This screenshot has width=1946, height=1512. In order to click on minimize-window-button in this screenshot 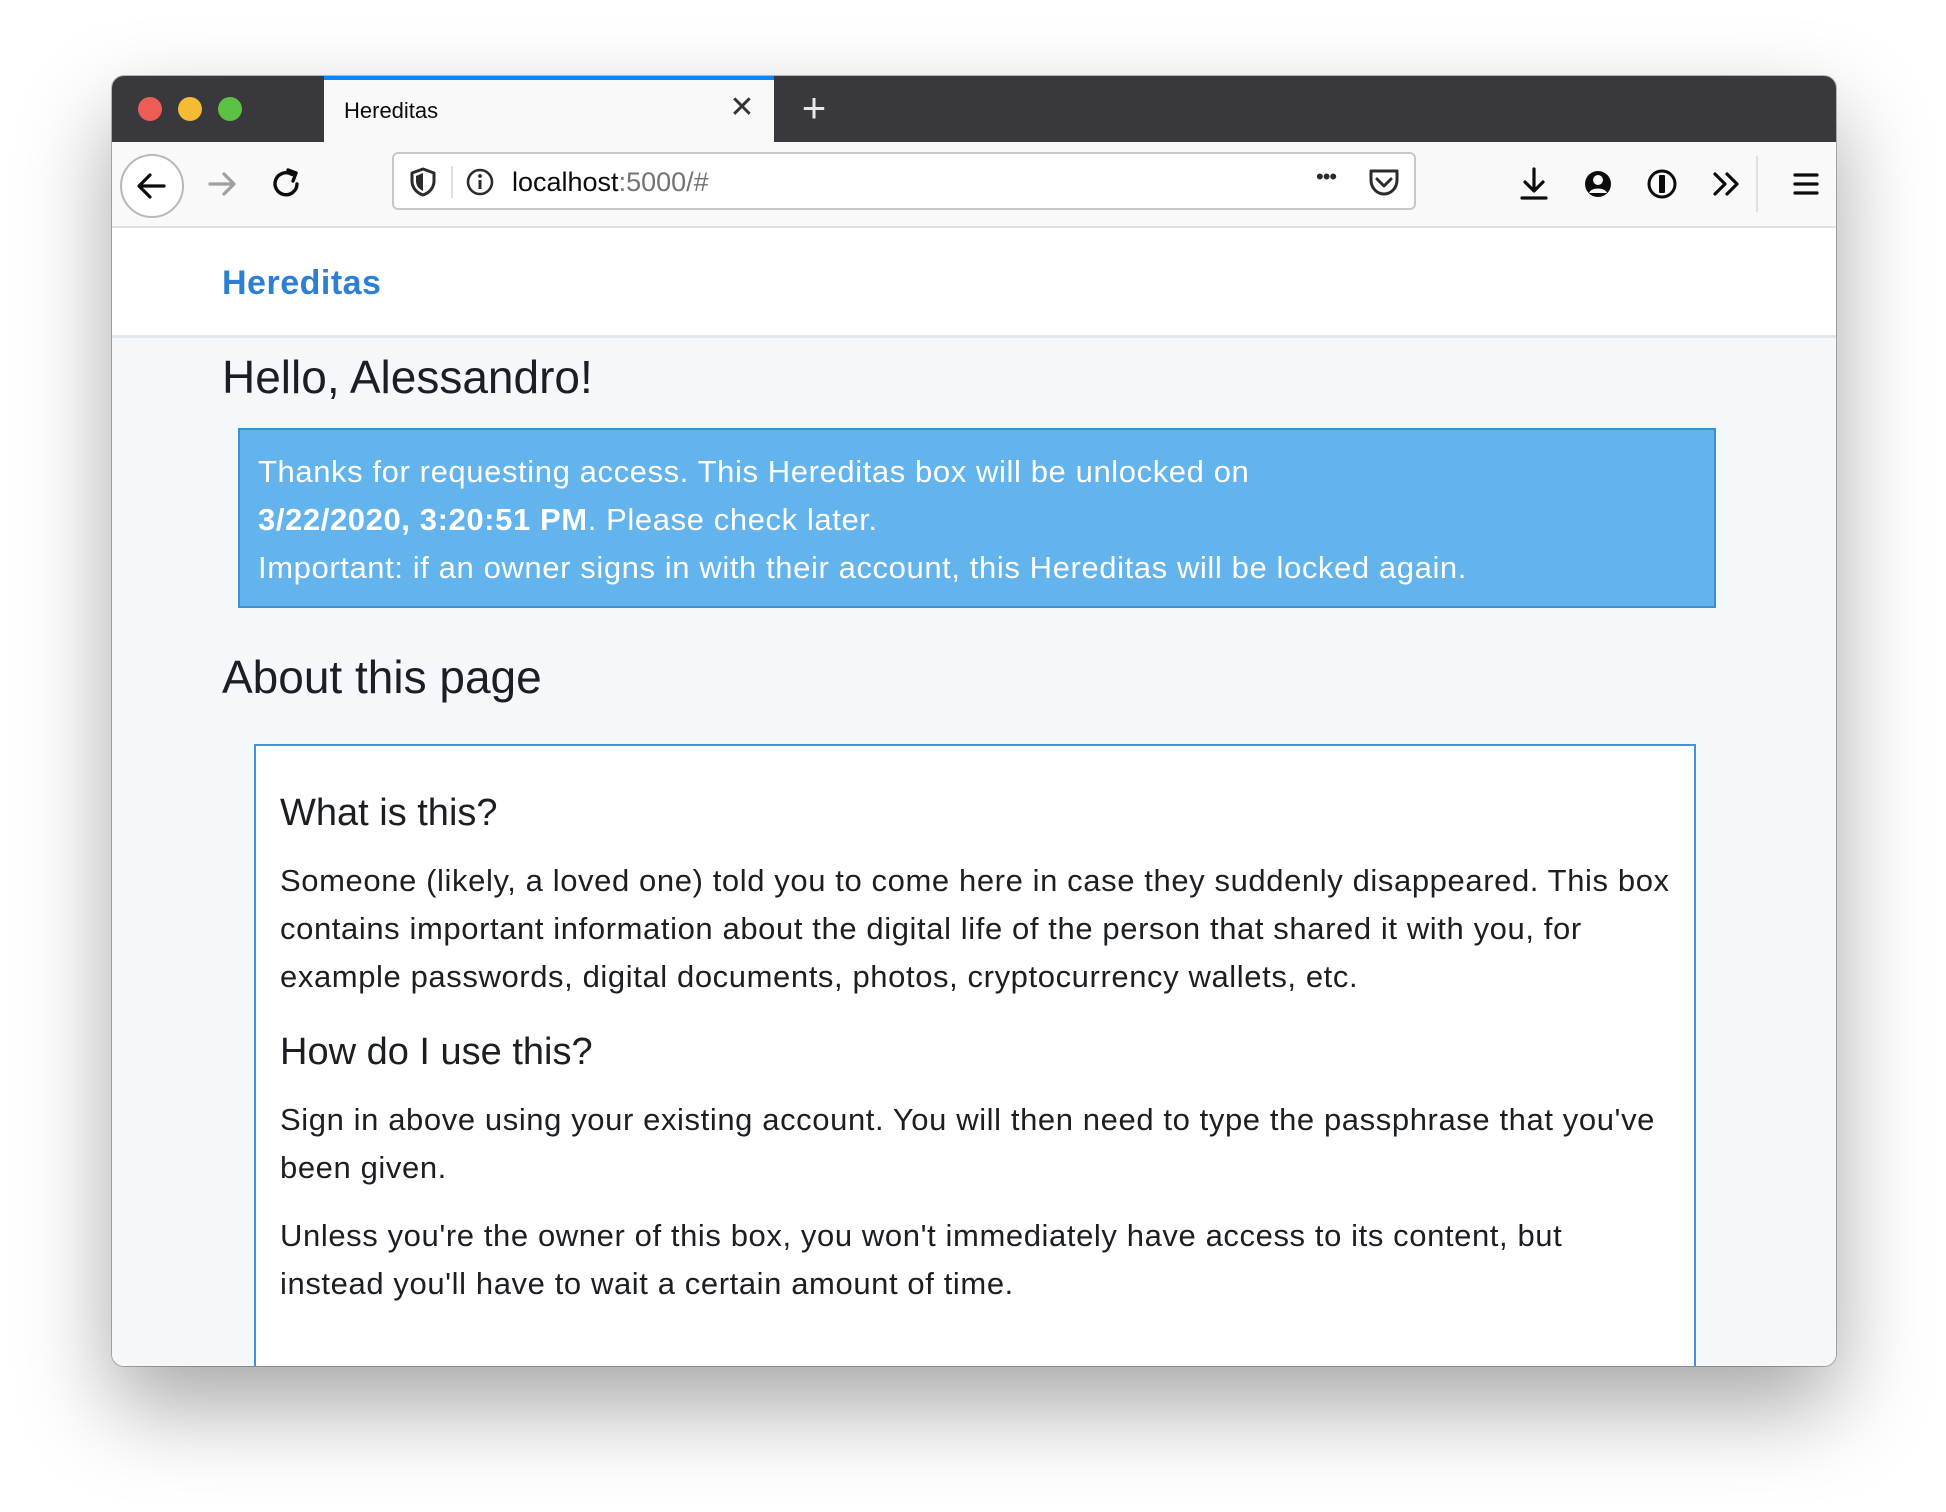, I will do `click(190, 109)`.